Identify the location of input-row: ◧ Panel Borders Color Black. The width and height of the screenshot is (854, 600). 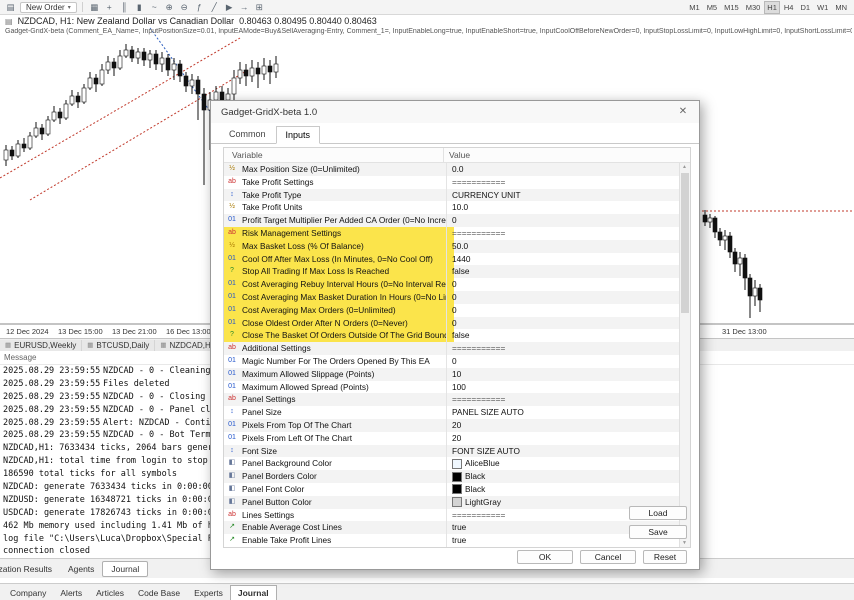
(457, 476).